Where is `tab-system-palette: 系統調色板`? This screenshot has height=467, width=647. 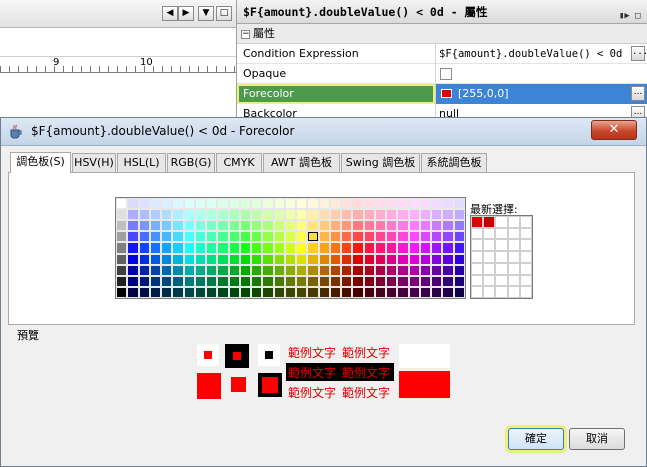 tab-system-palette: 系統調色板 is located at coordinates (454, 162).